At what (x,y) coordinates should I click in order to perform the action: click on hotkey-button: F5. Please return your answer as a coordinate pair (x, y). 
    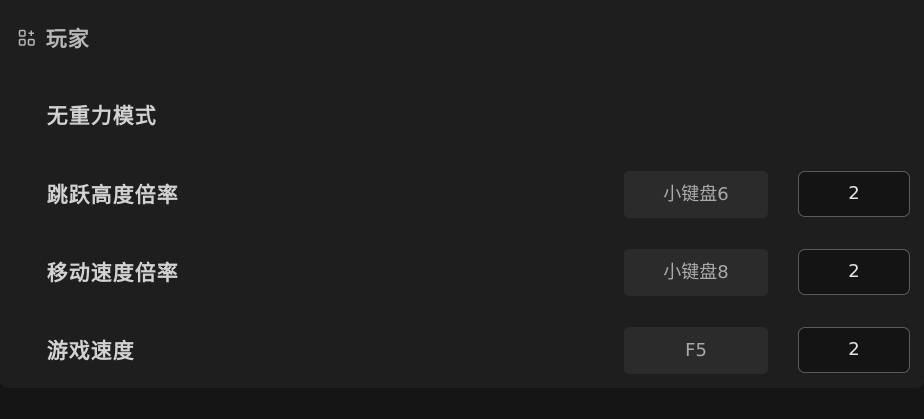
    Looking at the image, I should click on (696, 350).